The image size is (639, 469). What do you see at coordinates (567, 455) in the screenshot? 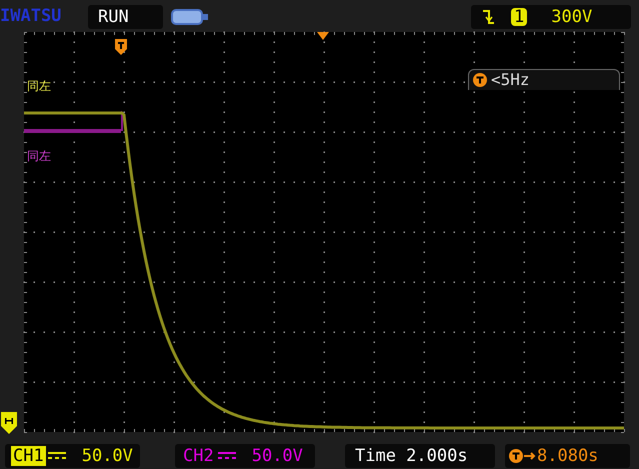
I see `trigger-offset: 8.080s` at bounding box center [567, 455].